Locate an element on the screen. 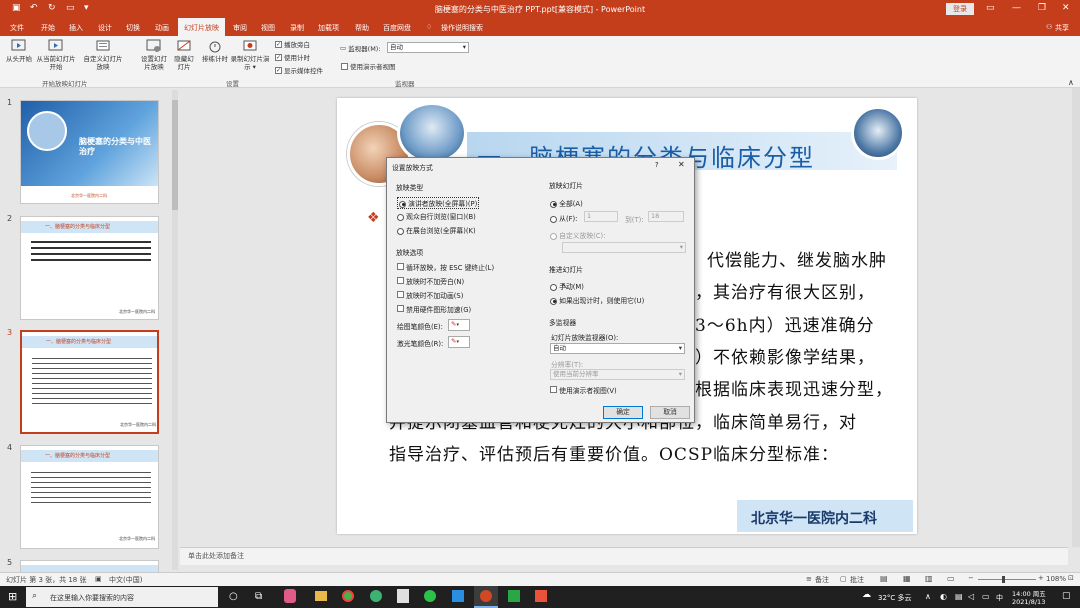 Image resolution: width=1080 pixels, height=608 pixels. tray-app-icon: ◐ is located at coordinates (943, 596).